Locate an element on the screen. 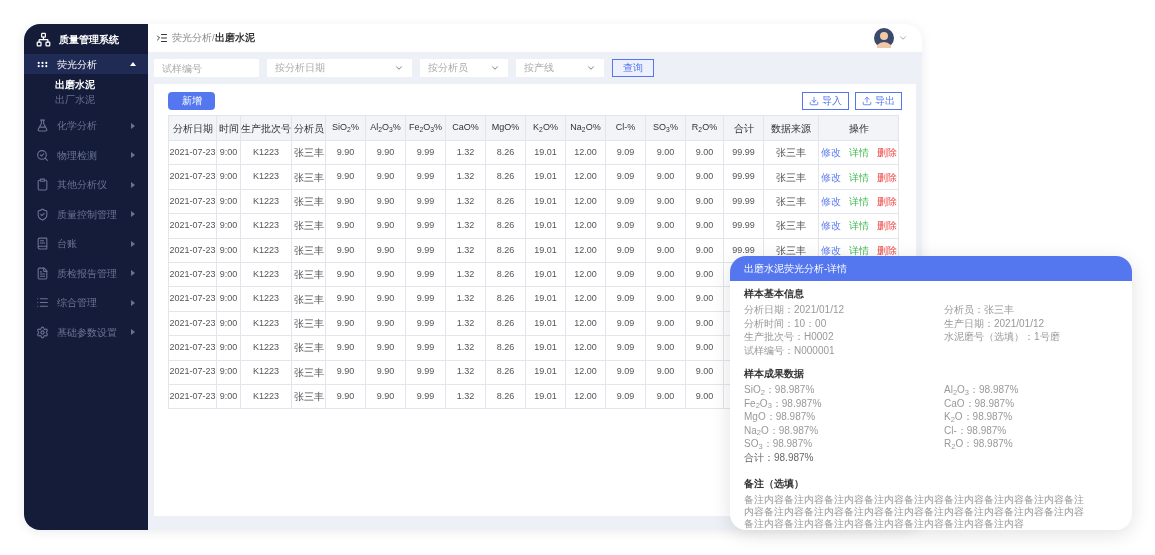  table-cell: 2021-07-23 is located at coordinates (192, 273).